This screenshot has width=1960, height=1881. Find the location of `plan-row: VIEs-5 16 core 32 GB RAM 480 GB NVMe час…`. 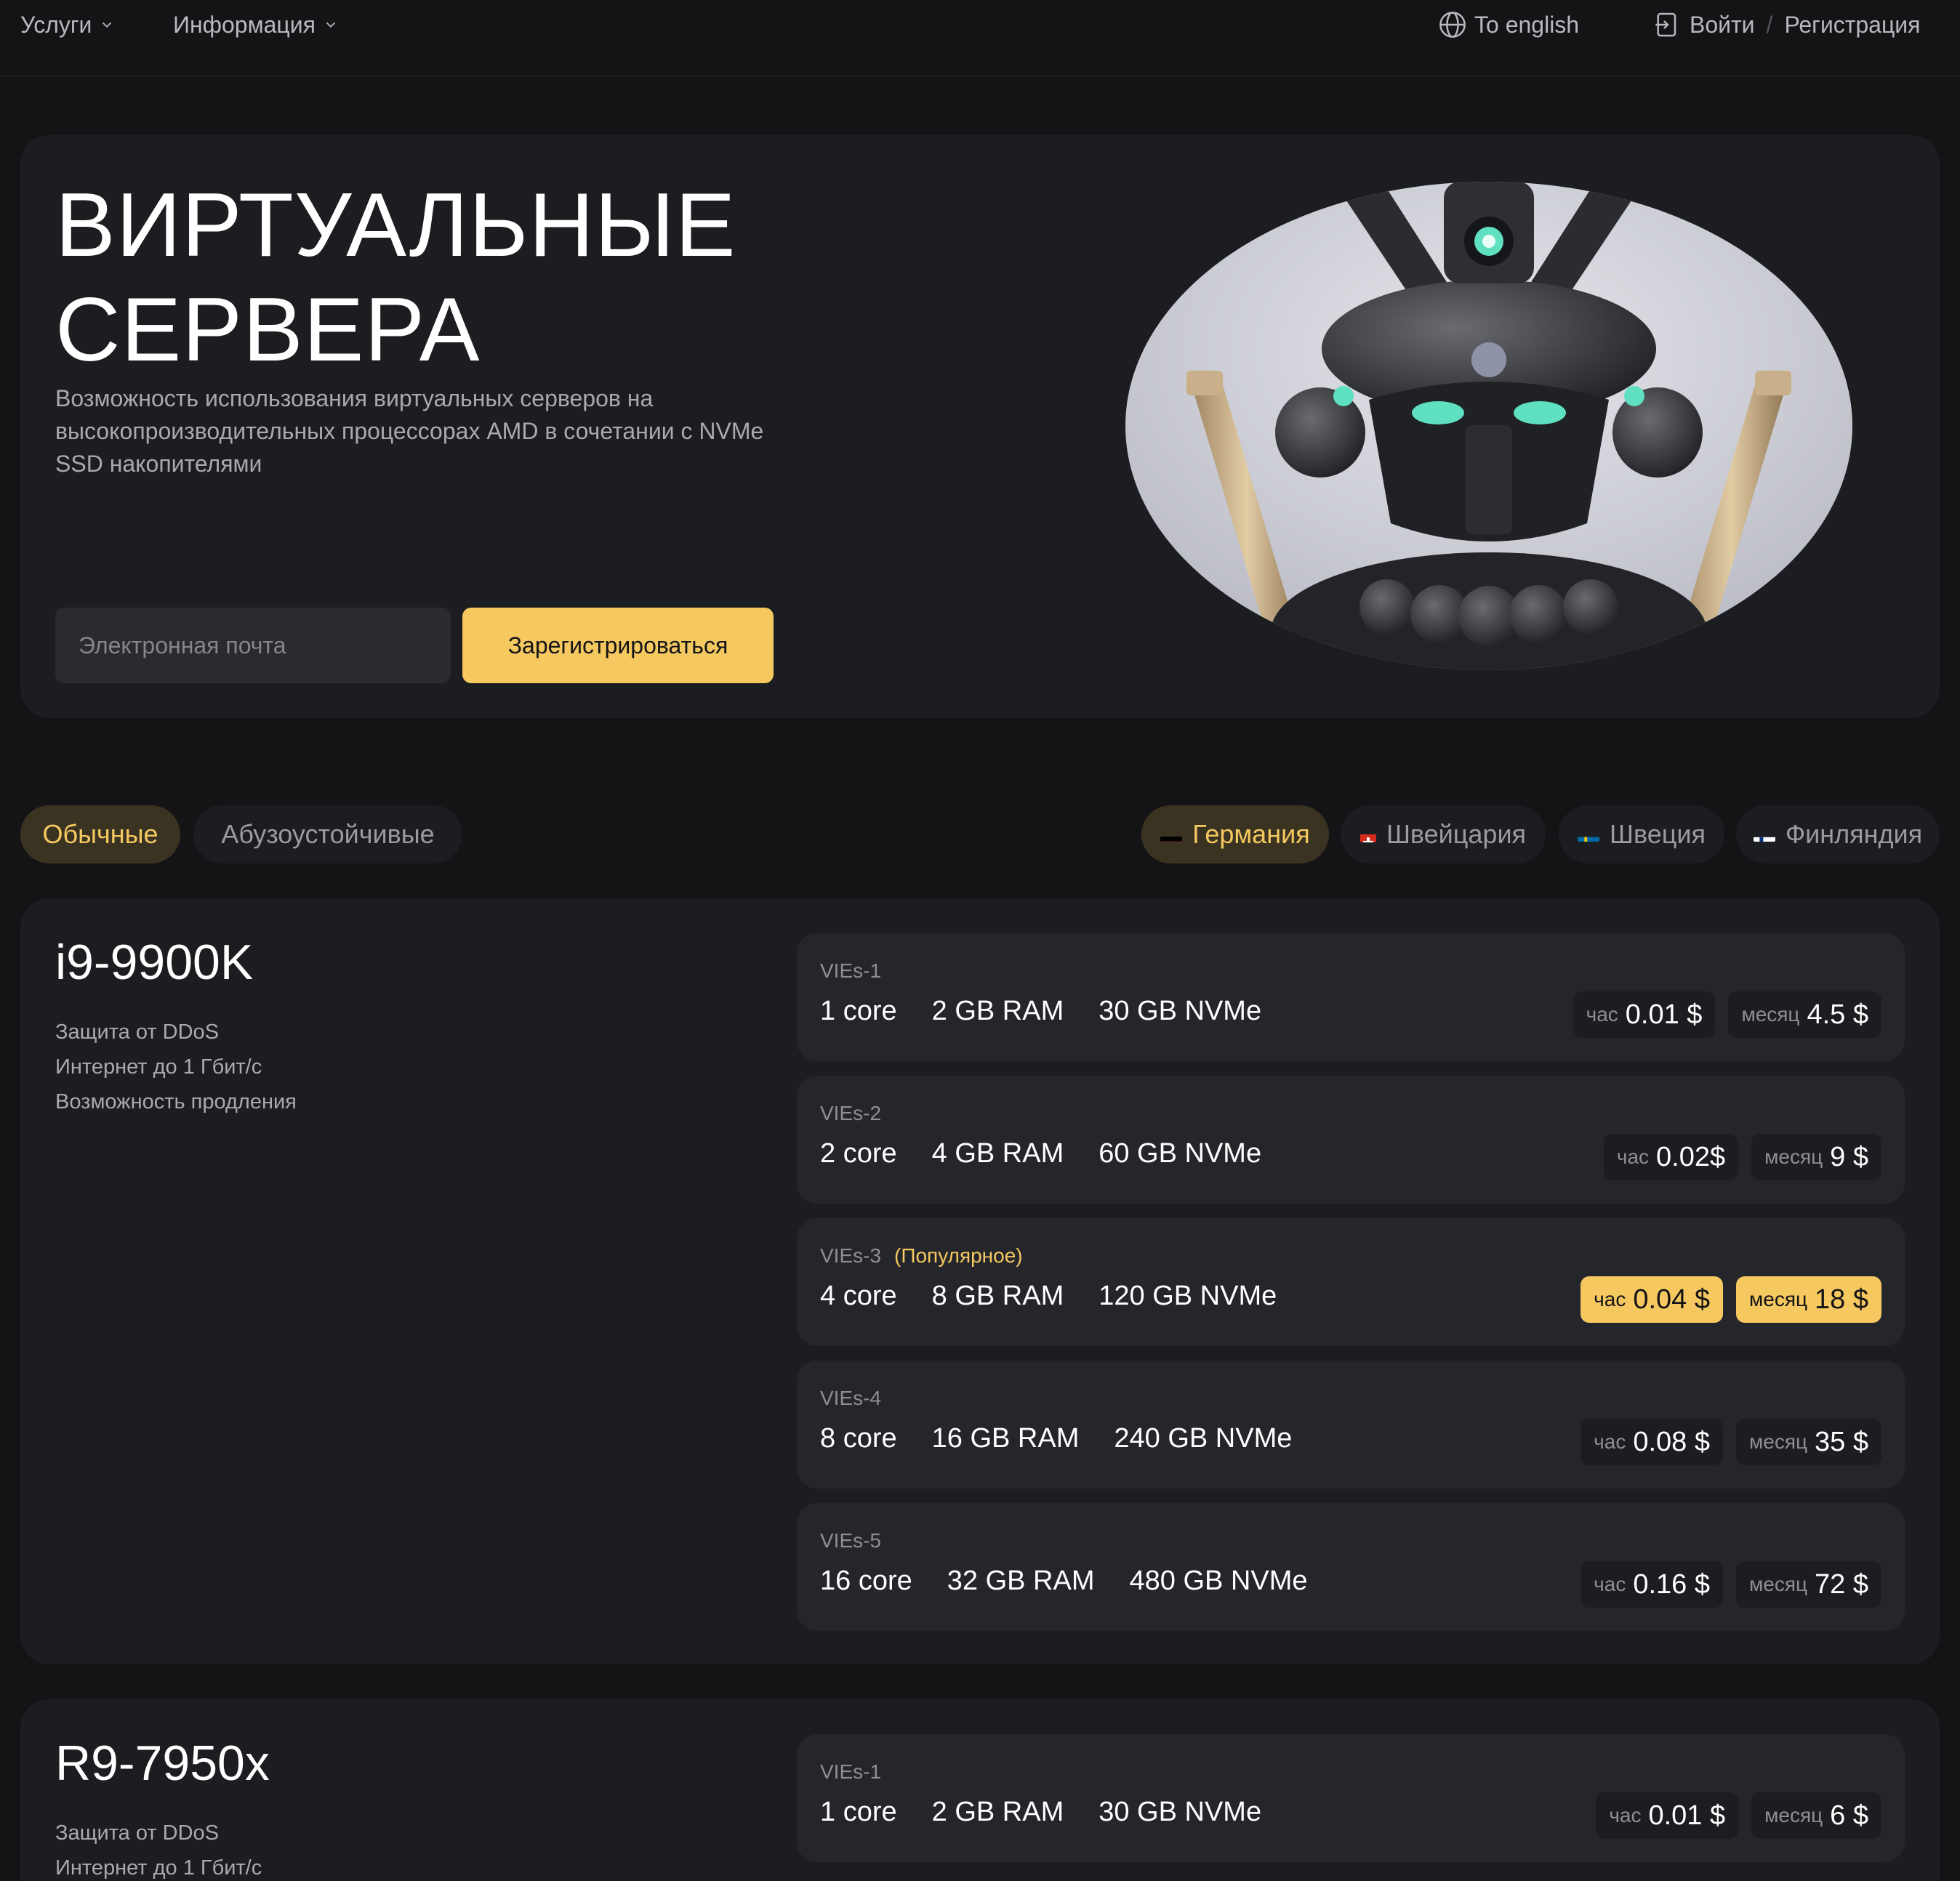

plan-row: VIEs-5 16 core 32 GB RAM 480 GB NVMe час… is located at coordinates (1351, 1567).